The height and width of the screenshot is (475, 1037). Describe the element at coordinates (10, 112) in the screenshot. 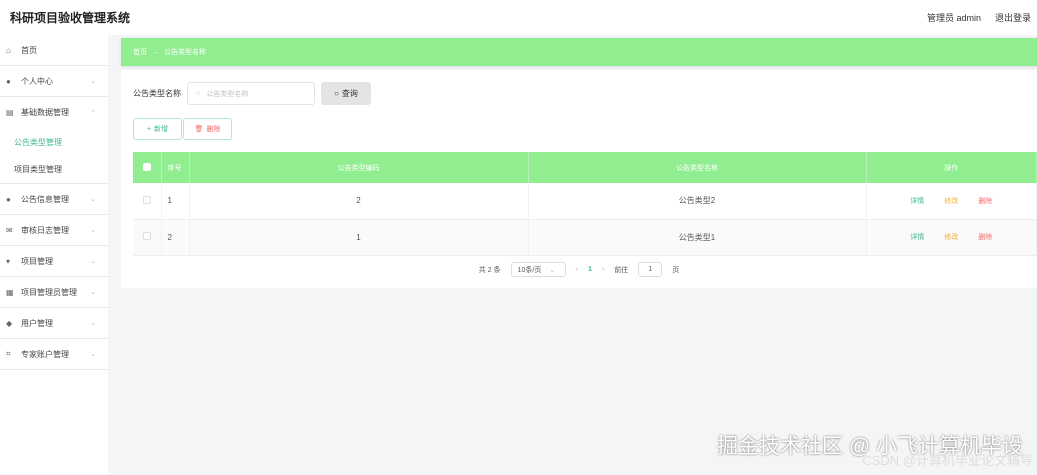

I see `data-icon: ▤` at that location.